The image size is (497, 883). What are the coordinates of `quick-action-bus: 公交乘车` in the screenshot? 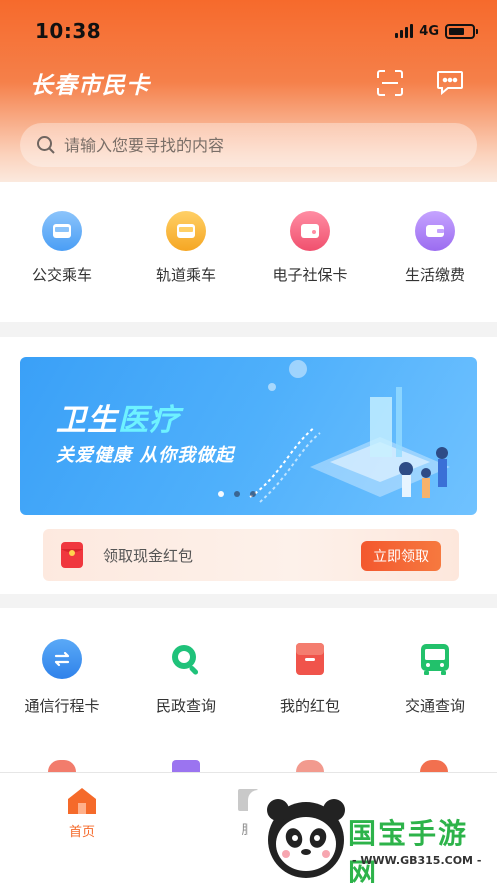 It's located at (62, 248).